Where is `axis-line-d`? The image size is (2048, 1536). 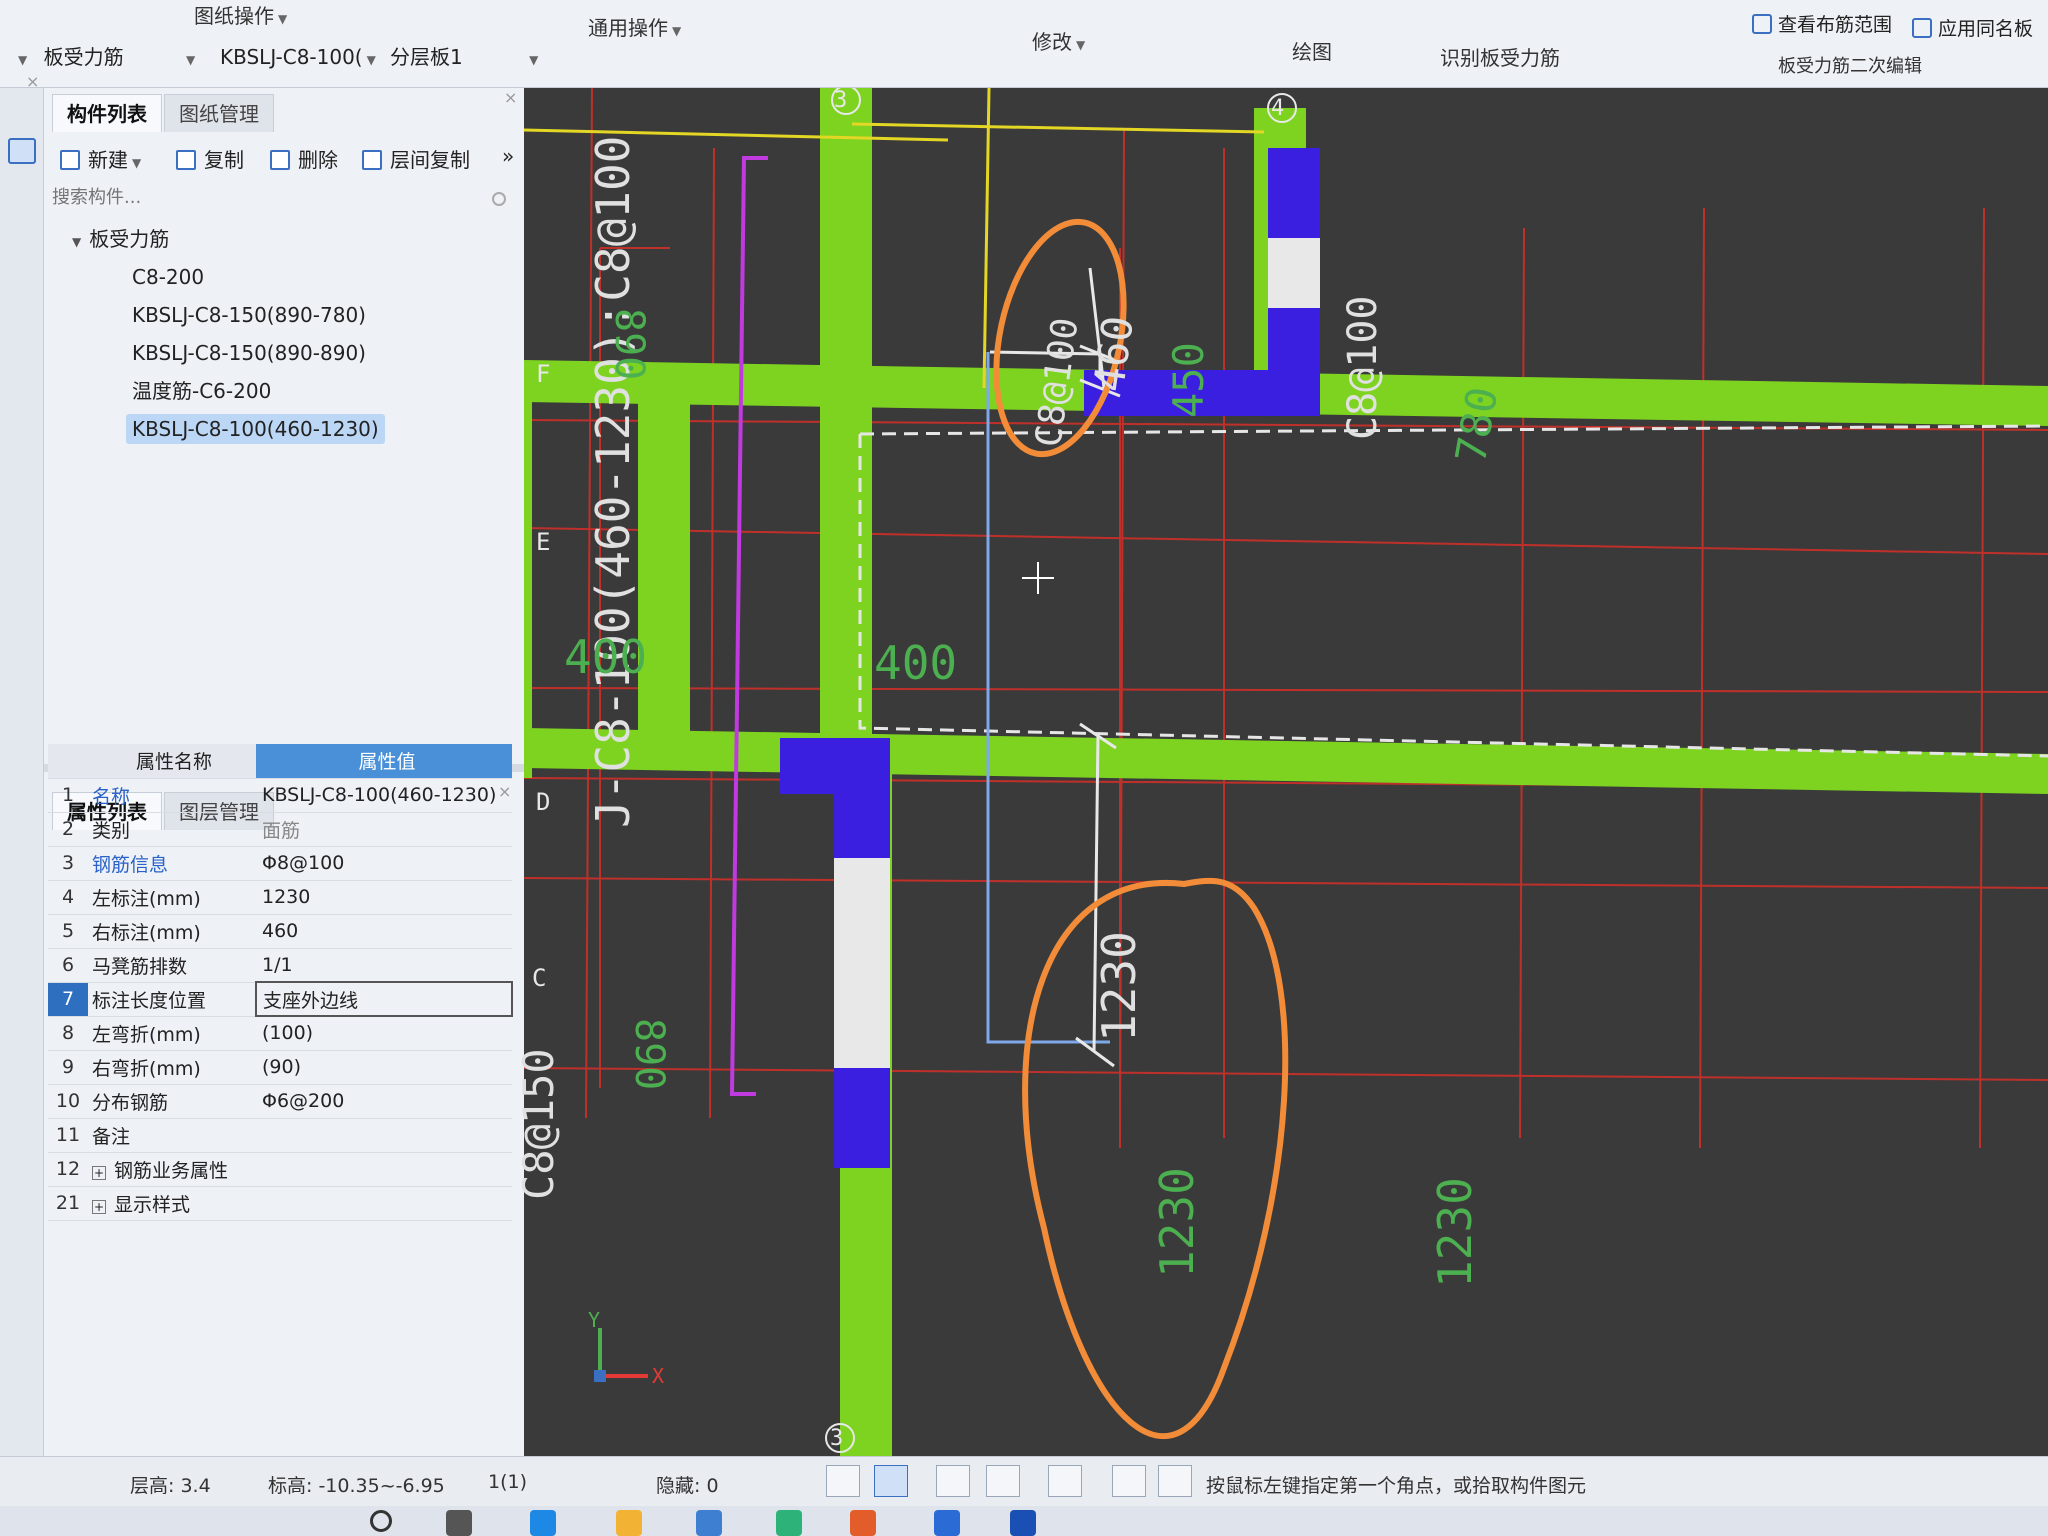
axis-line-d is located at coordinates (1286, 883).